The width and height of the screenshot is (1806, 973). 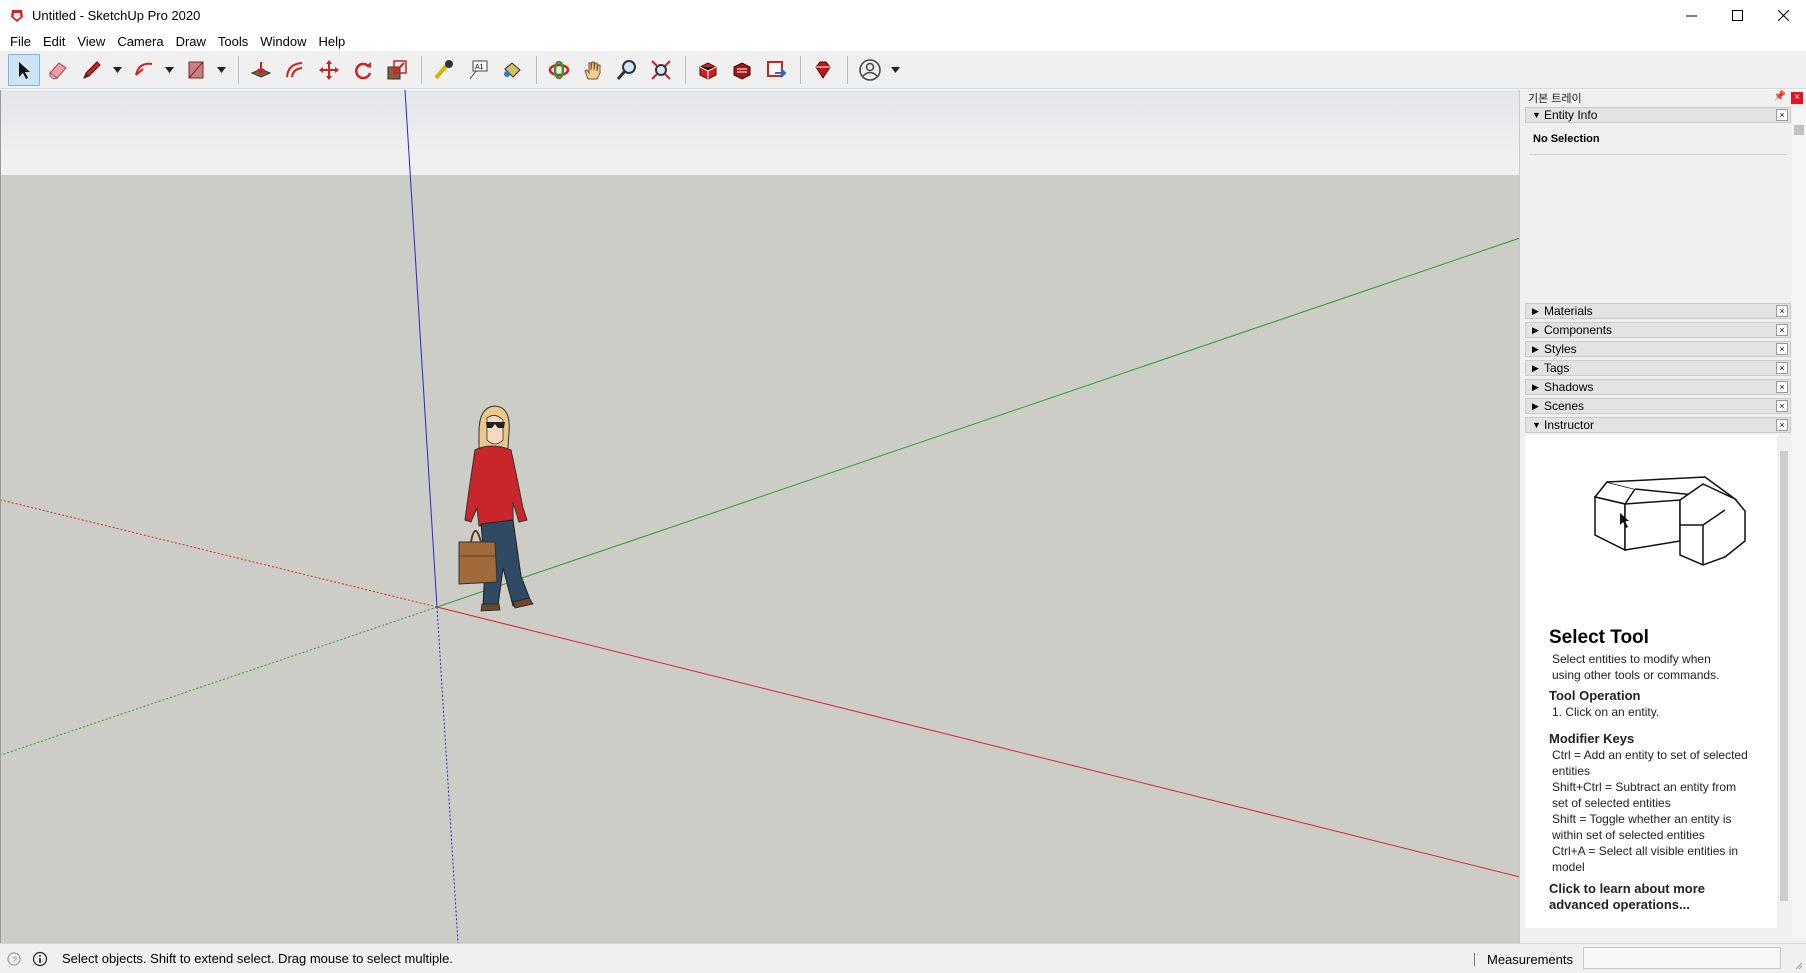 I want to click on tape-measure-tool-button, so click(x=444, y=70).